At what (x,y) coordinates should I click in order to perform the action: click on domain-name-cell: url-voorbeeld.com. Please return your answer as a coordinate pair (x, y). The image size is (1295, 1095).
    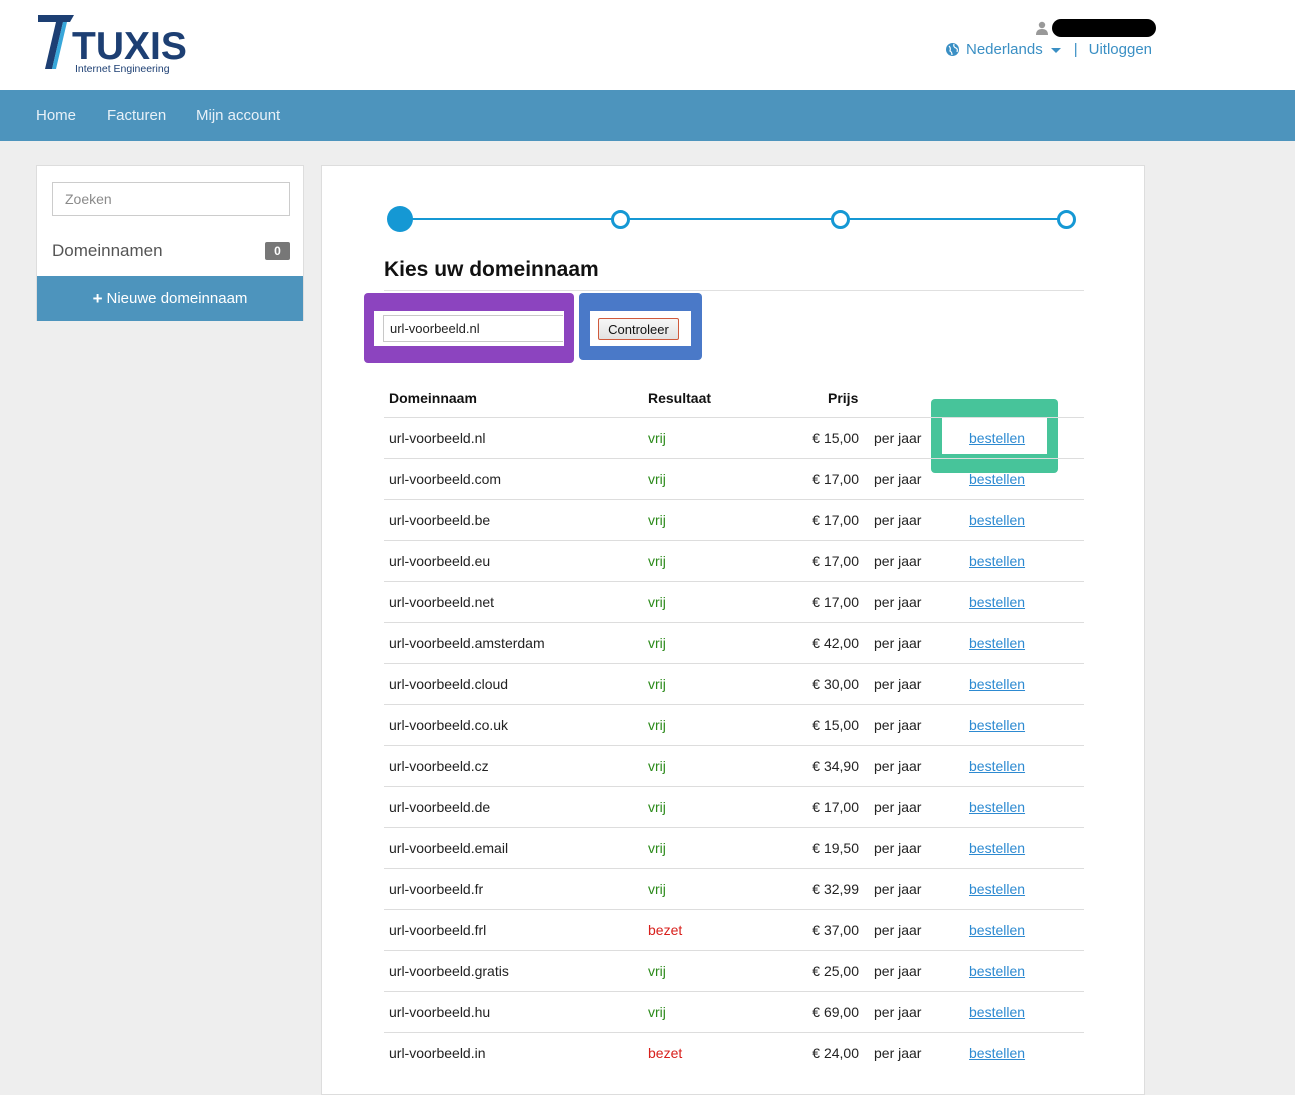
    Looking at the image, I should click on (445, 479).